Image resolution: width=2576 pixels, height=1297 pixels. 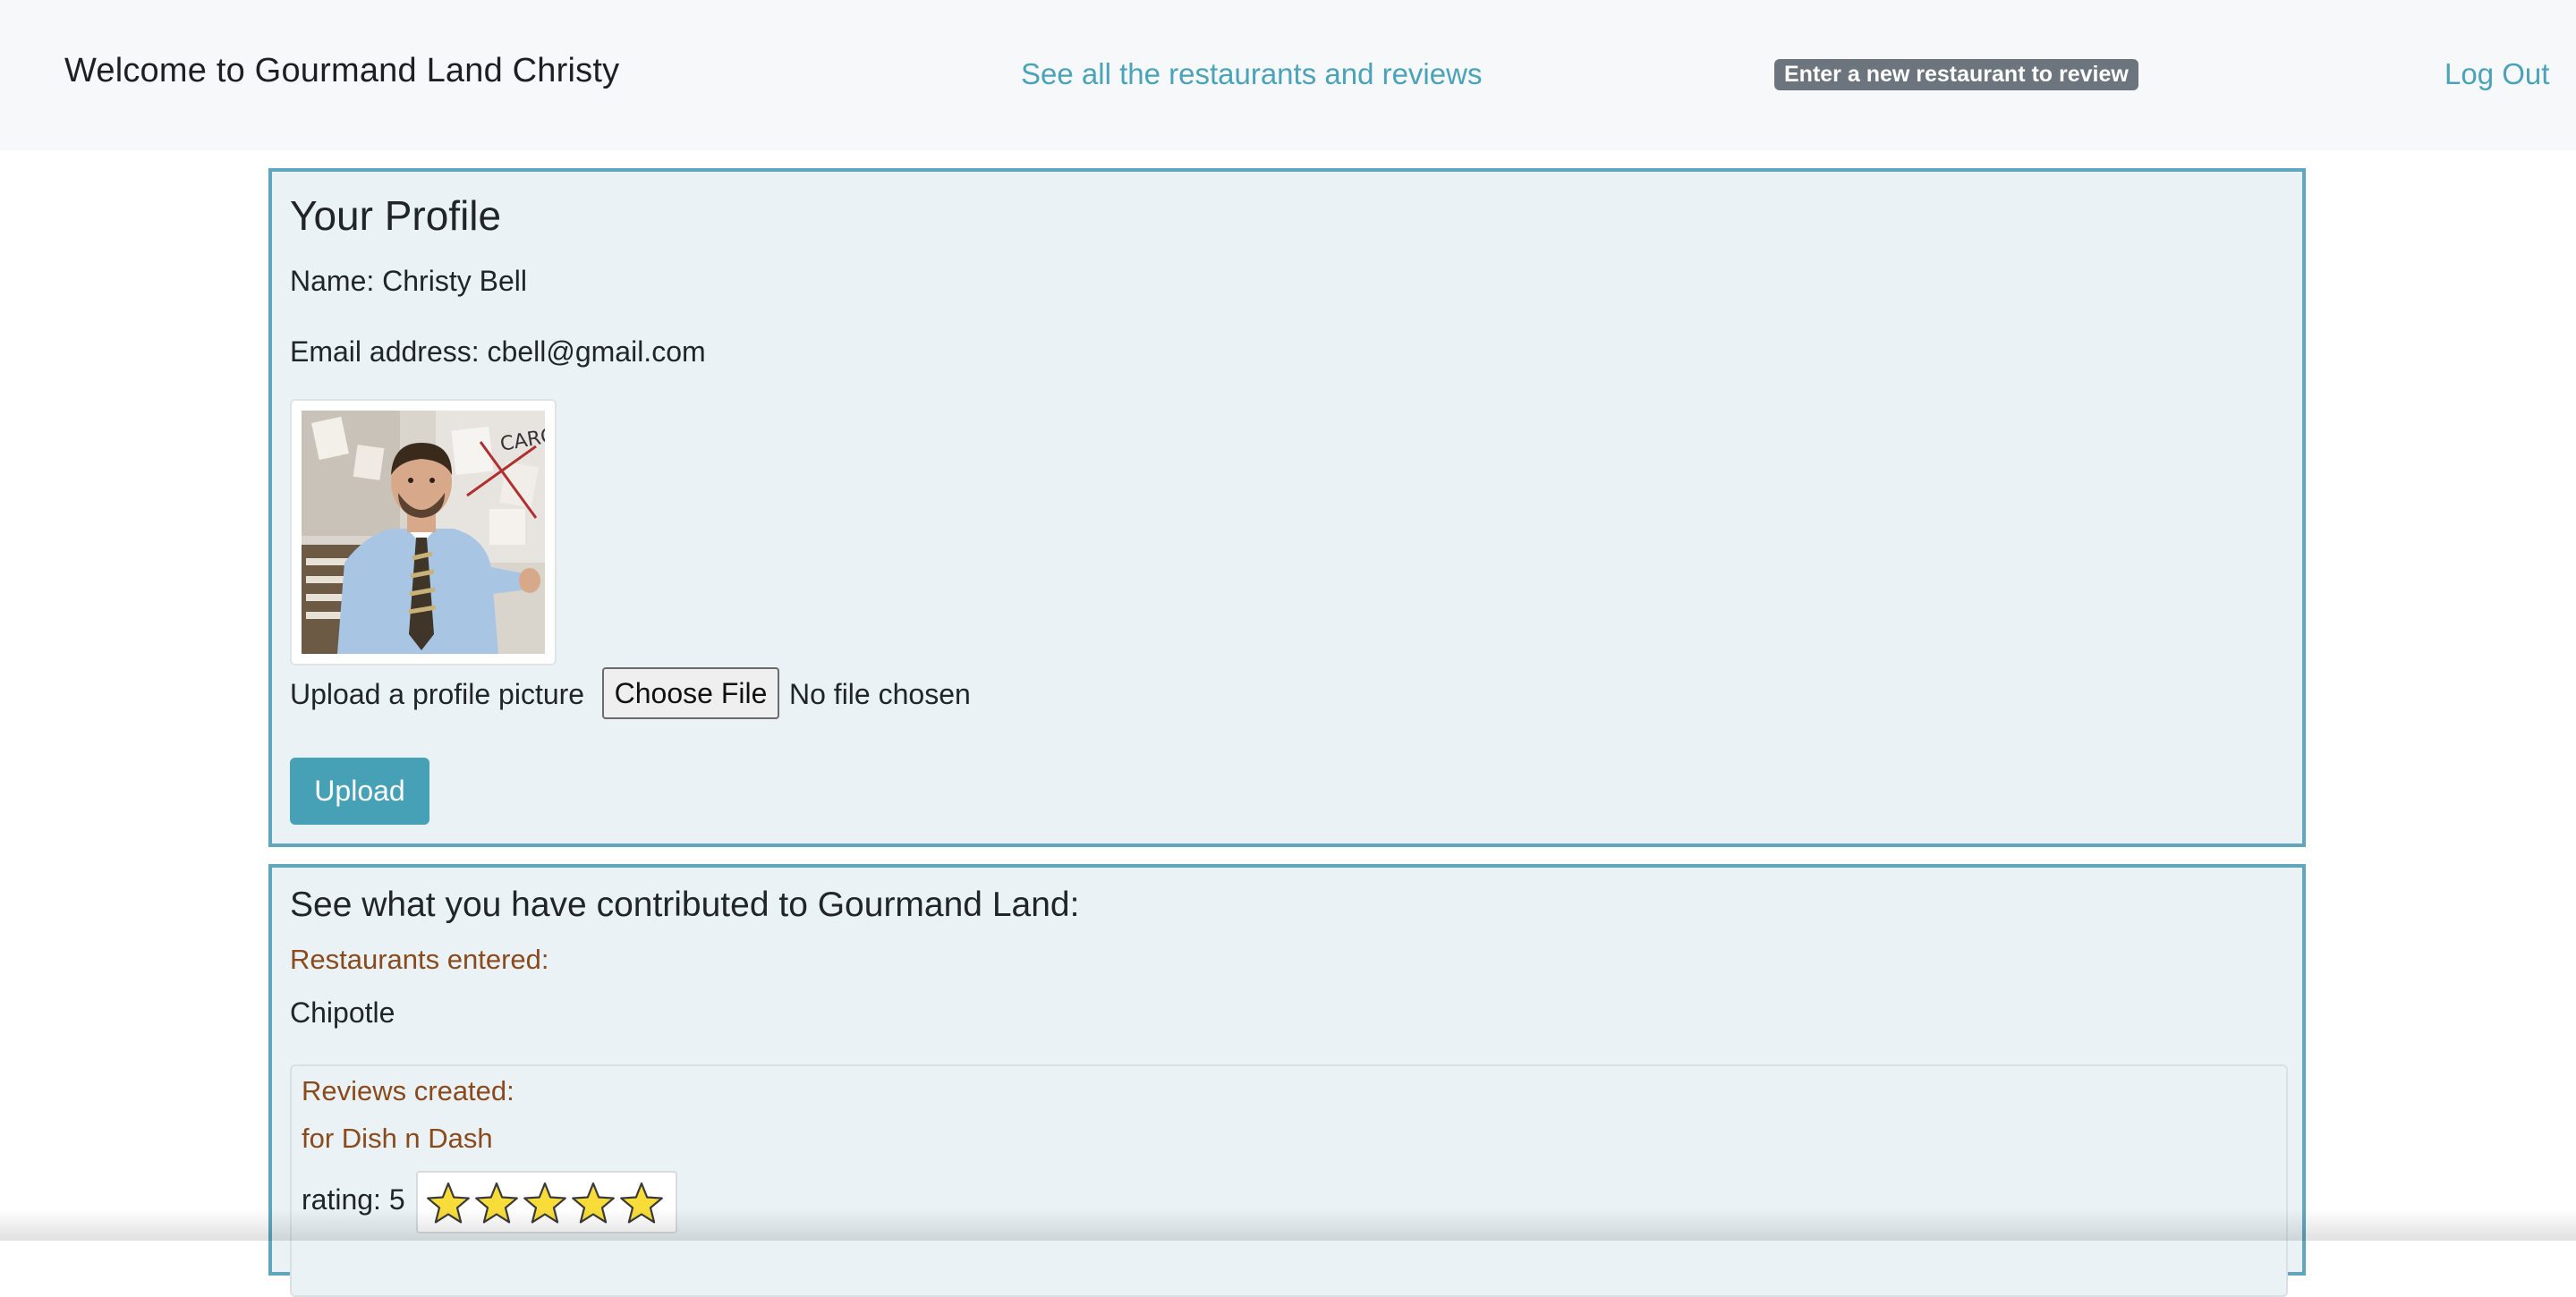 What do you see at coordinates (498, 351) in the screenshot?
I see `profile-email: Email address: cbell@gmail.com` at bounding box center [498, 351].